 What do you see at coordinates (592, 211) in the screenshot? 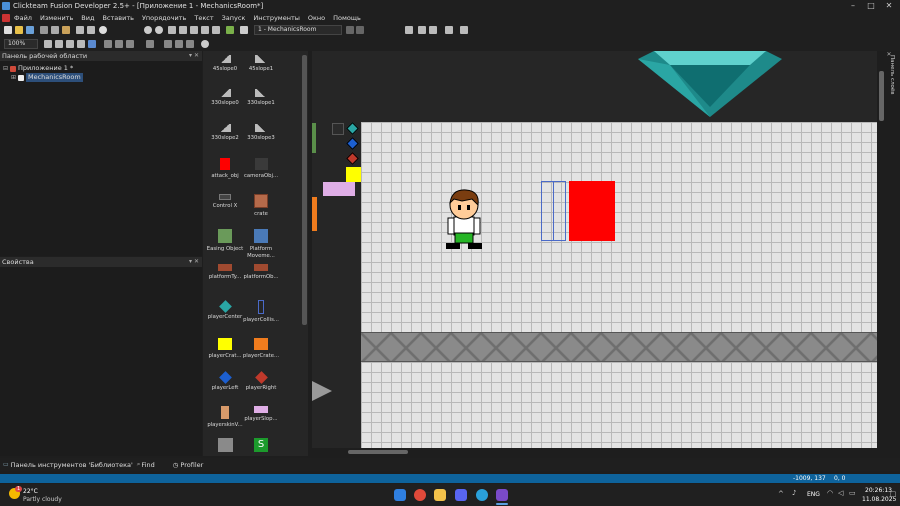
I see `attack-object` at bounding box center [592, 211].